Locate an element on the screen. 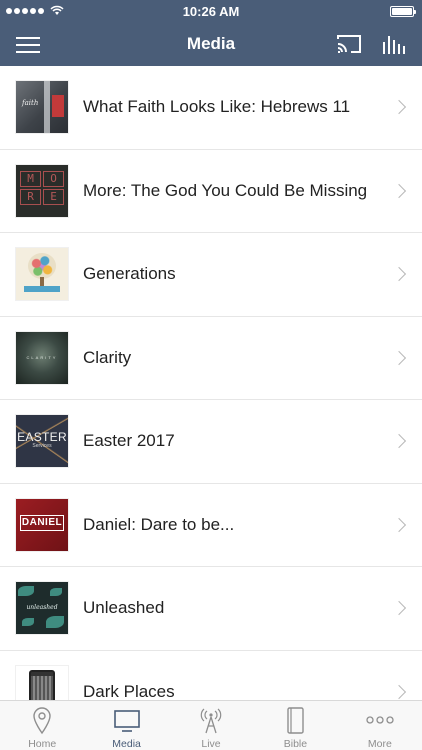 This screenshot has height=750, width=422. tab-home: Home is located at coordinates (42, 725).